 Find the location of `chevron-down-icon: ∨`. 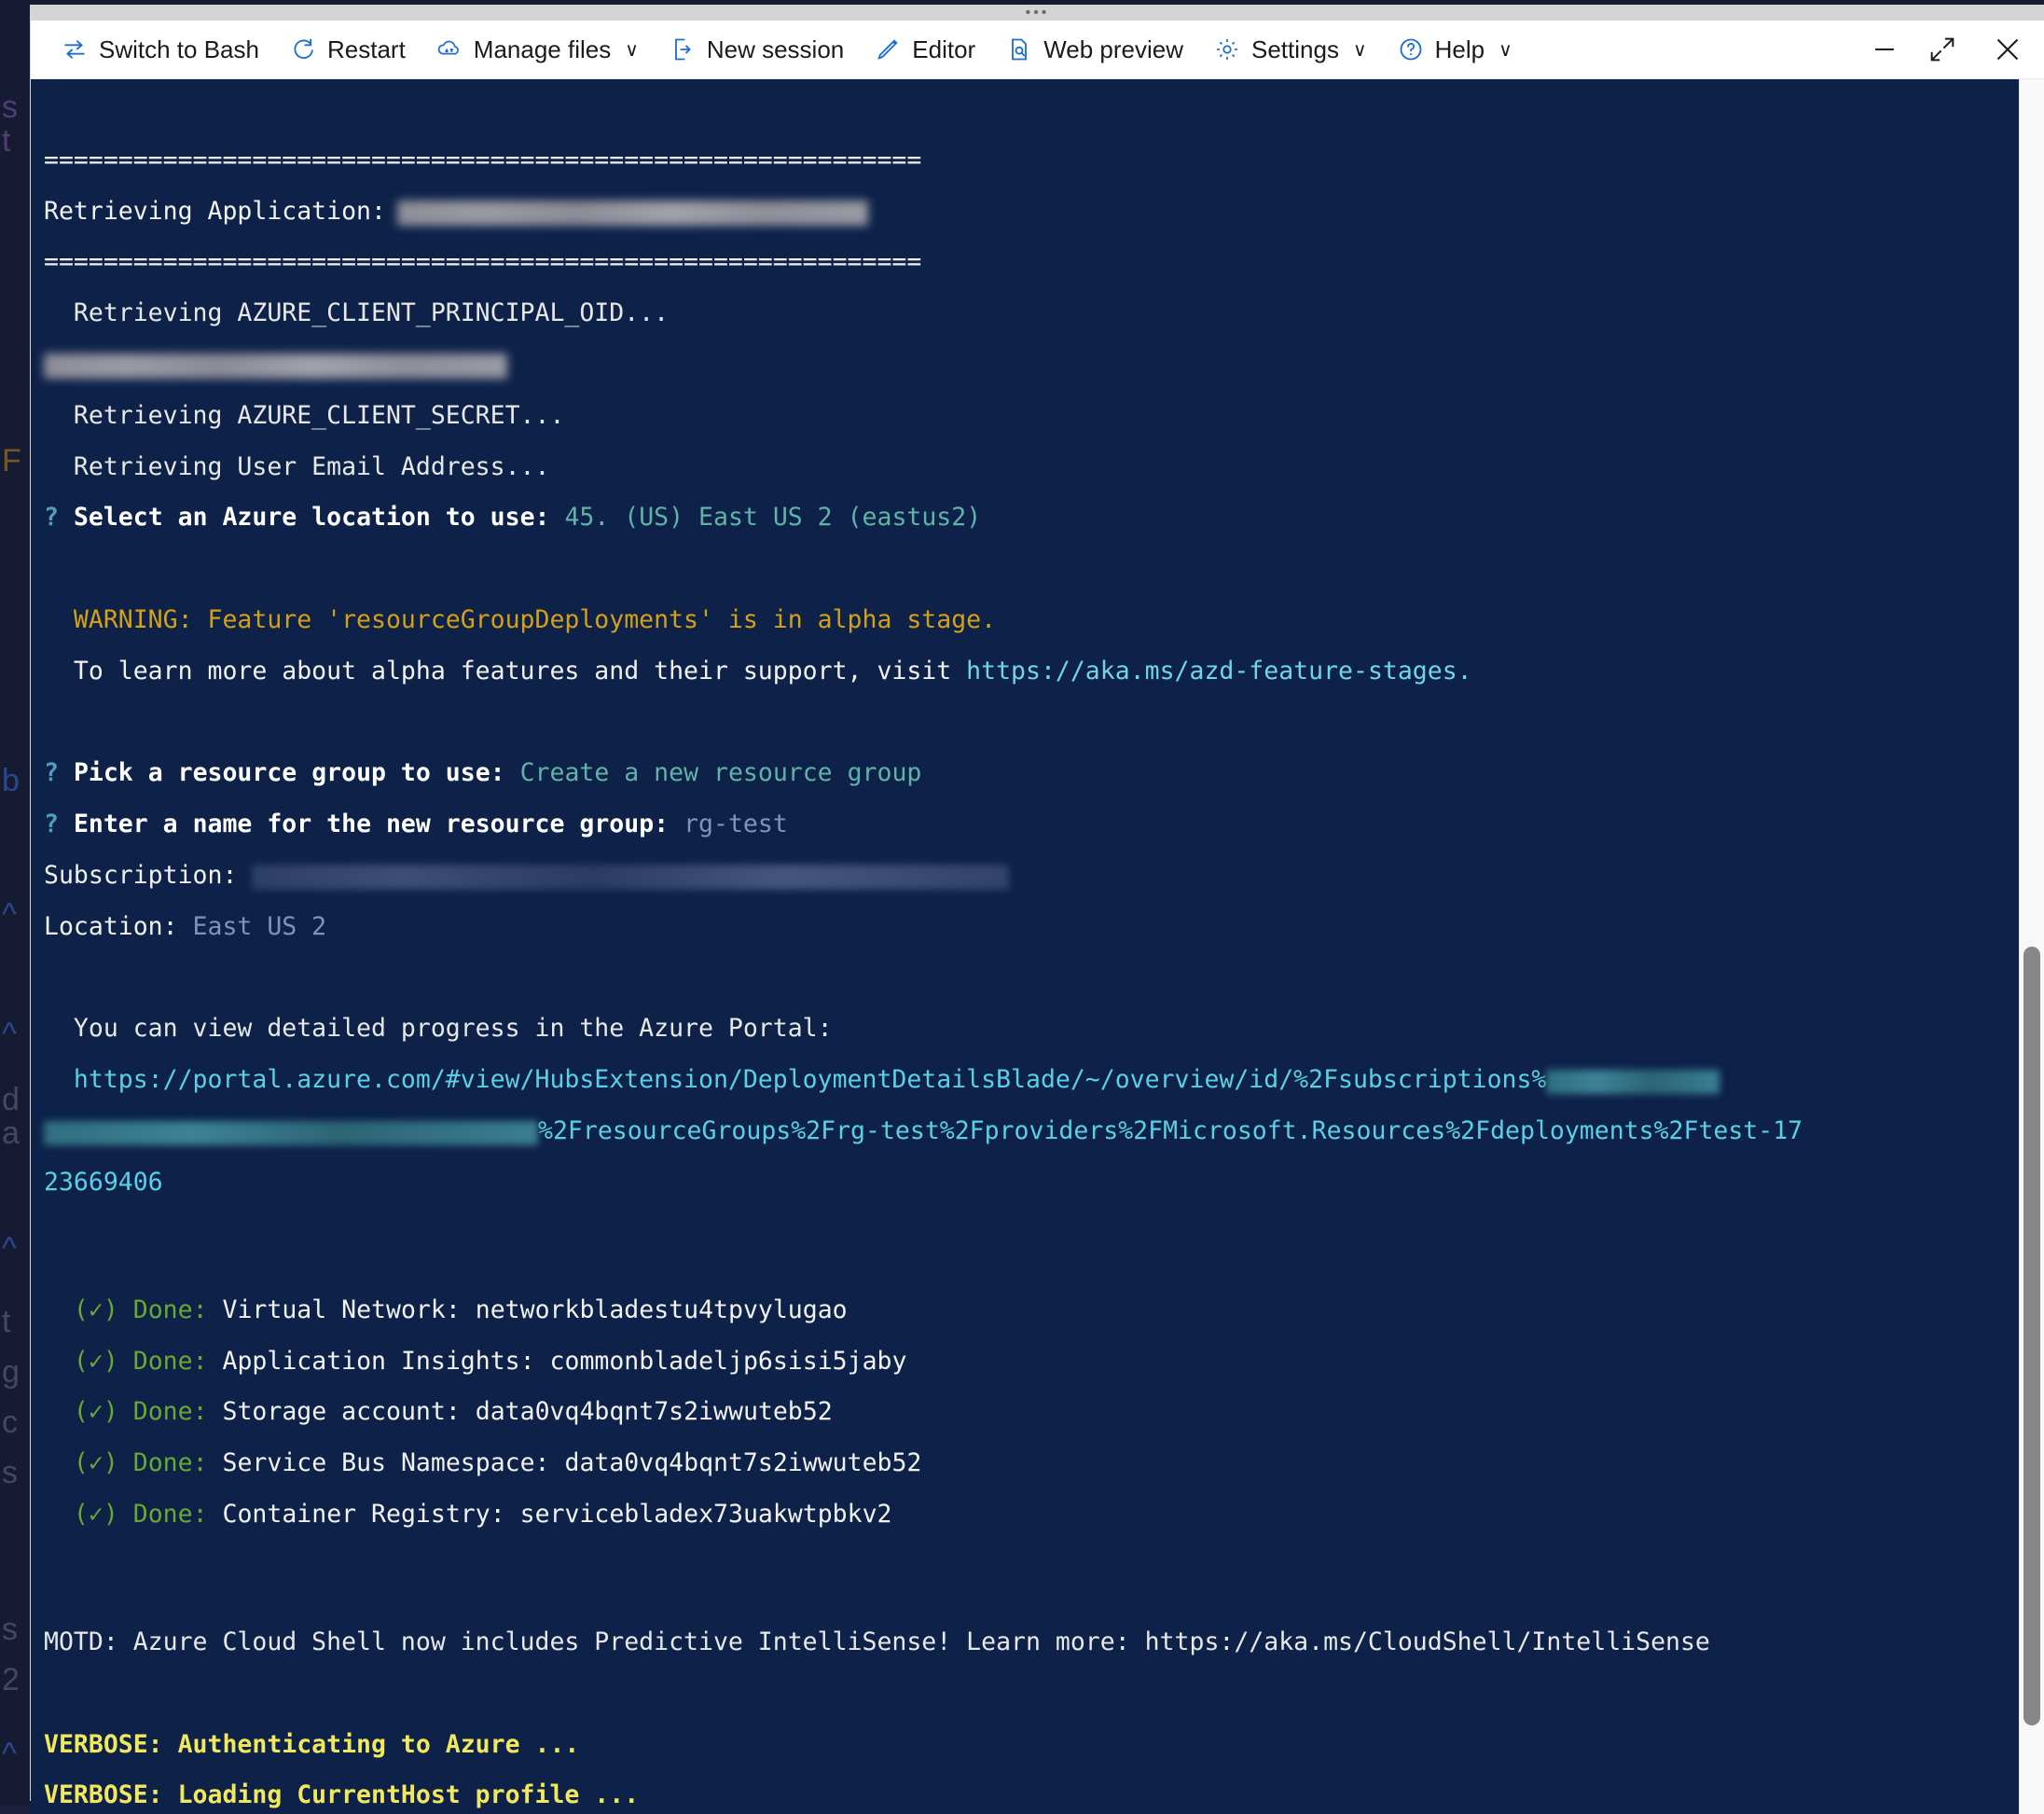

chevron-down-icon: ∨ is located at coordinates (632, 50).